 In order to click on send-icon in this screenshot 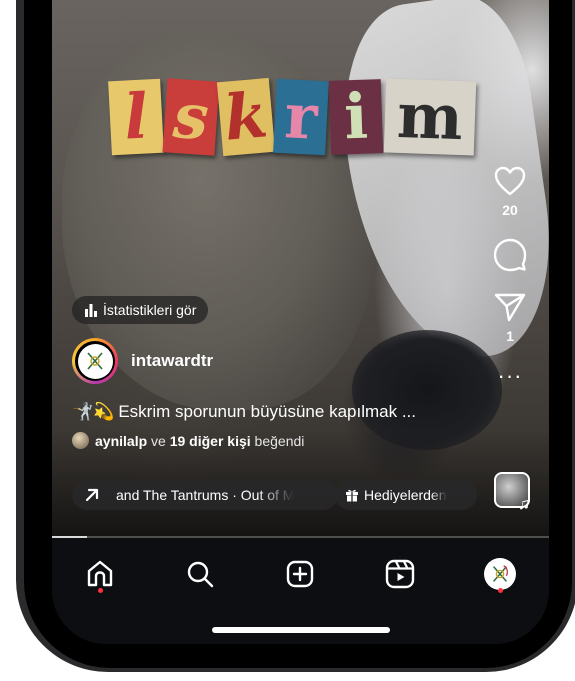, I will do `click(510, 307)`.